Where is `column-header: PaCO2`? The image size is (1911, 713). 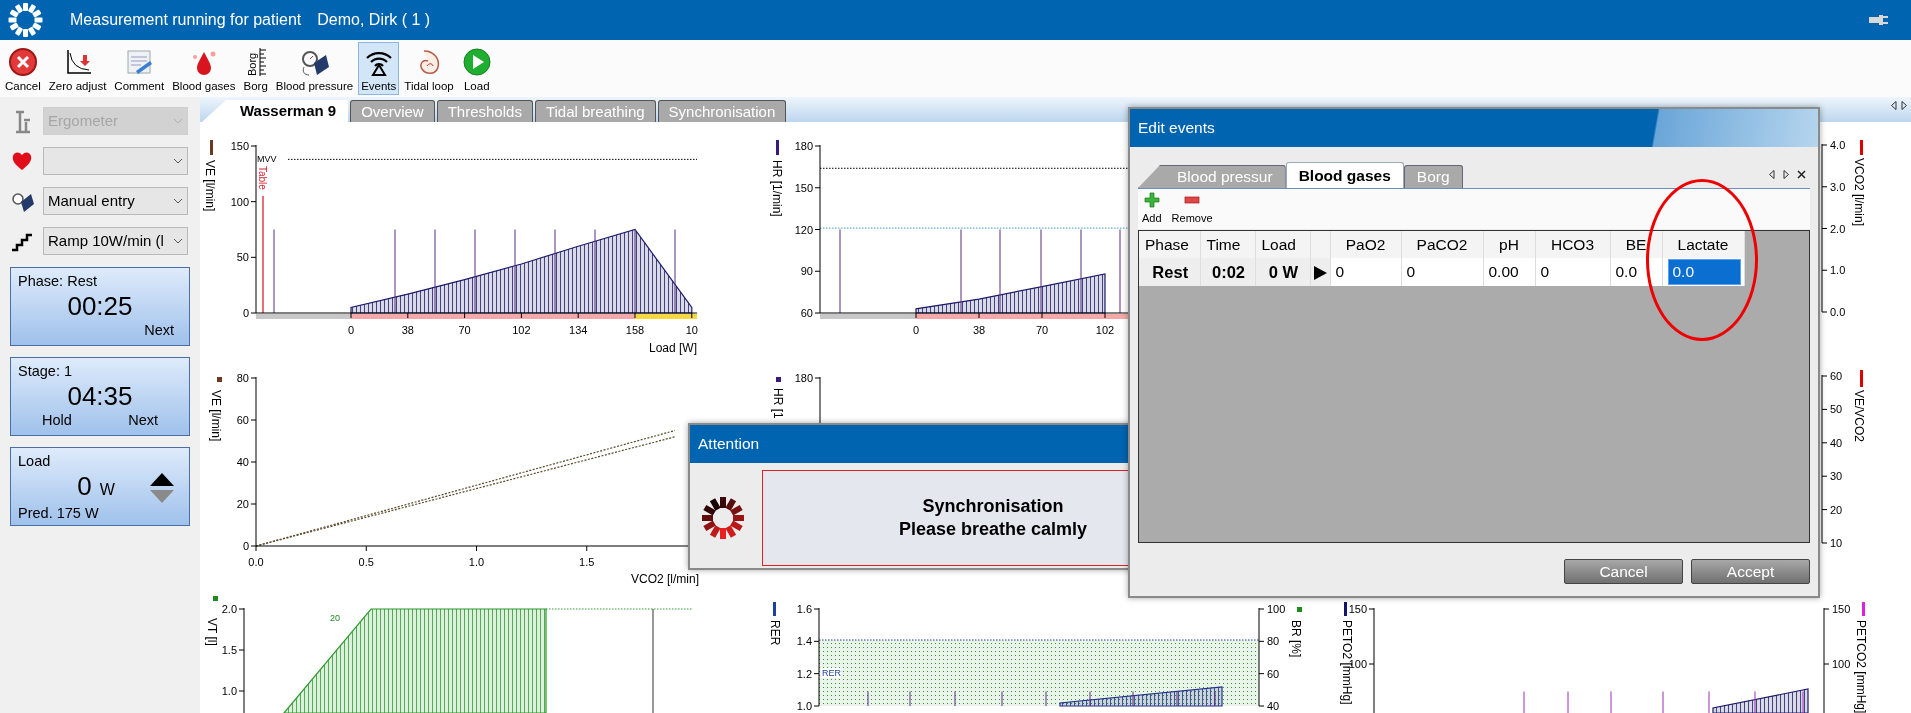
column-header: PaCO2 is located at coordinates (1442, 244).